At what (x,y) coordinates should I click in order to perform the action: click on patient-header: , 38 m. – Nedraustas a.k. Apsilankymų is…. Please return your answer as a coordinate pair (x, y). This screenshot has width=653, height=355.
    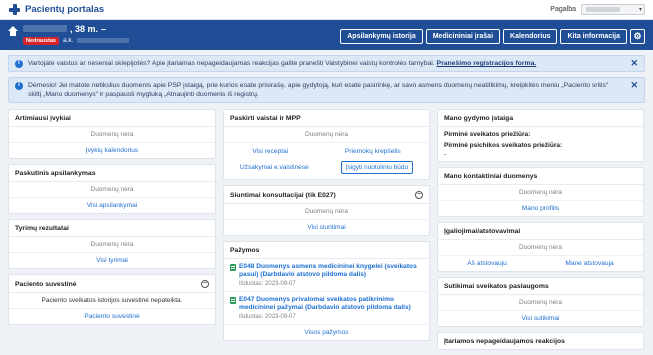
    Looking at the image, I should click on (326, 35).